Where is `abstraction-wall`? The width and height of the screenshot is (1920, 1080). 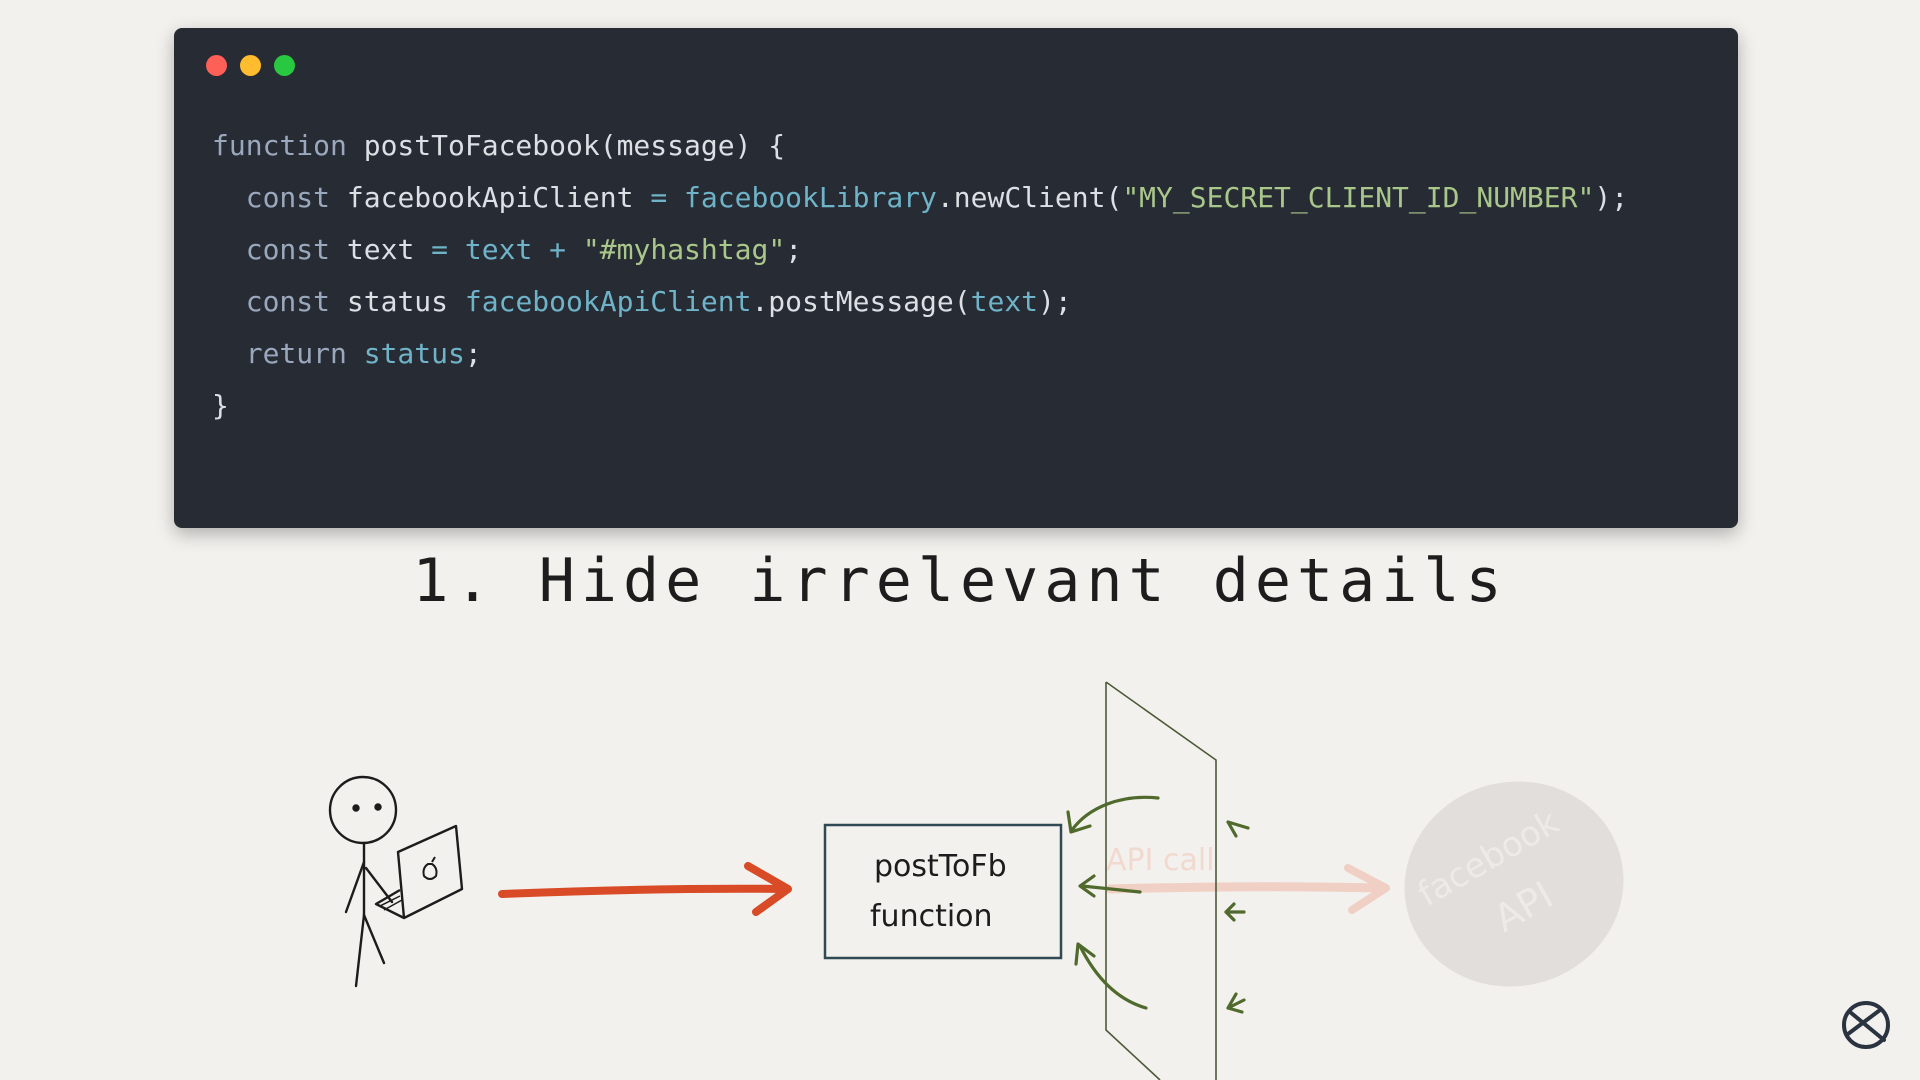 abstraction-wall is located at coordinates (1161, 880).